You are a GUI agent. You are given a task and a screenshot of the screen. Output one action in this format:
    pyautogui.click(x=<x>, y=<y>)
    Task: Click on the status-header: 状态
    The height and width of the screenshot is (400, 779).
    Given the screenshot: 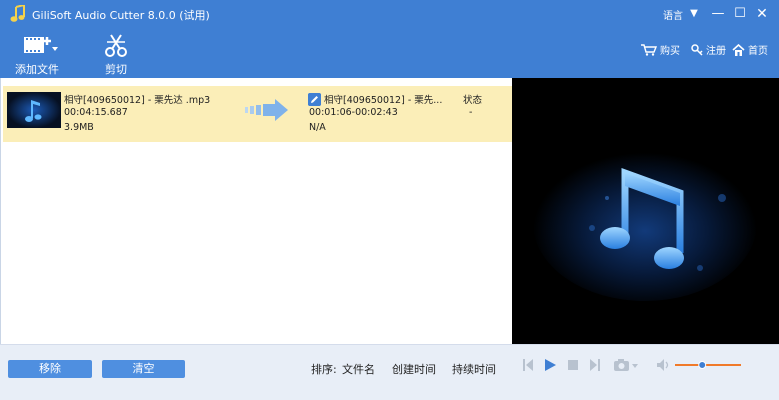 What is the action you would take?
    pyautogui.click(x=473, y=100)
    